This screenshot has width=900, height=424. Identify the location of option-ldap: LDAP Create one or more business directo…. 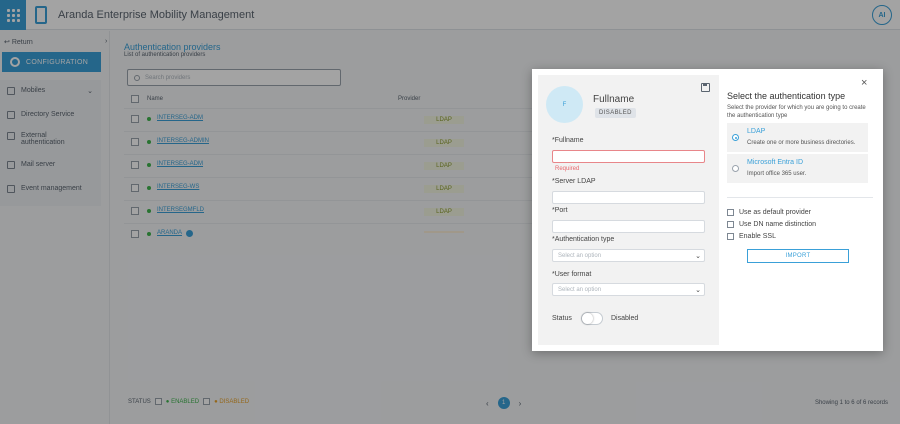
(797, 137).